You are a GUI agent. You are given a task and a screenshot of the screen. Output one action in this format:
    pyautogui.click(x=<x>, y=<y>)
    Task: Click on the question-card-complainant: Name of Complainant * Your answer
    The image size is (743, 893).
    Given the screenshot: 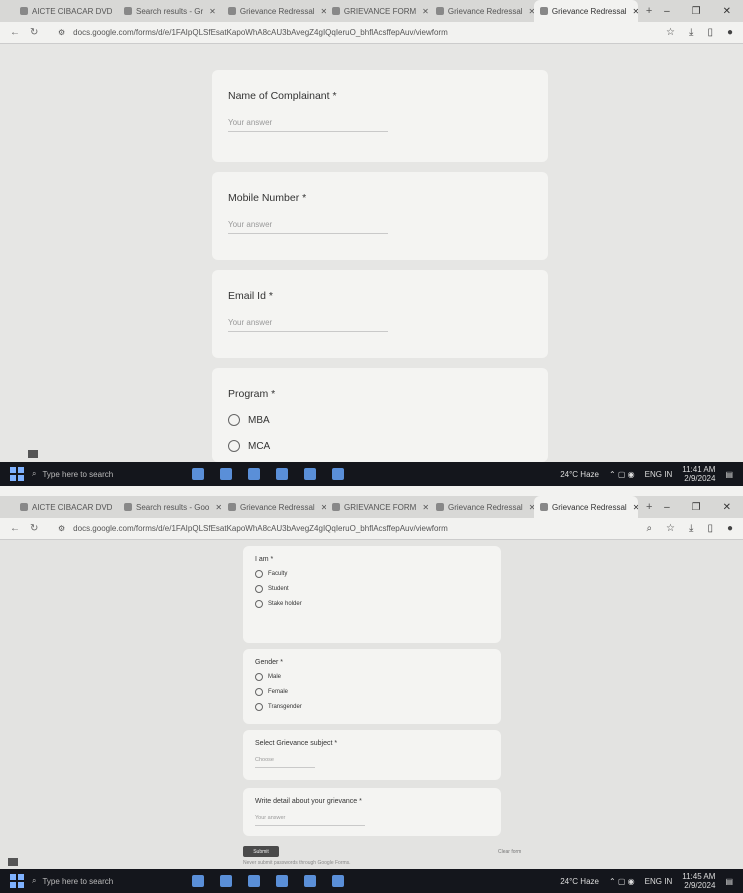 What is the action you would take?
    pyautogui.click(x=380, y=116)
    